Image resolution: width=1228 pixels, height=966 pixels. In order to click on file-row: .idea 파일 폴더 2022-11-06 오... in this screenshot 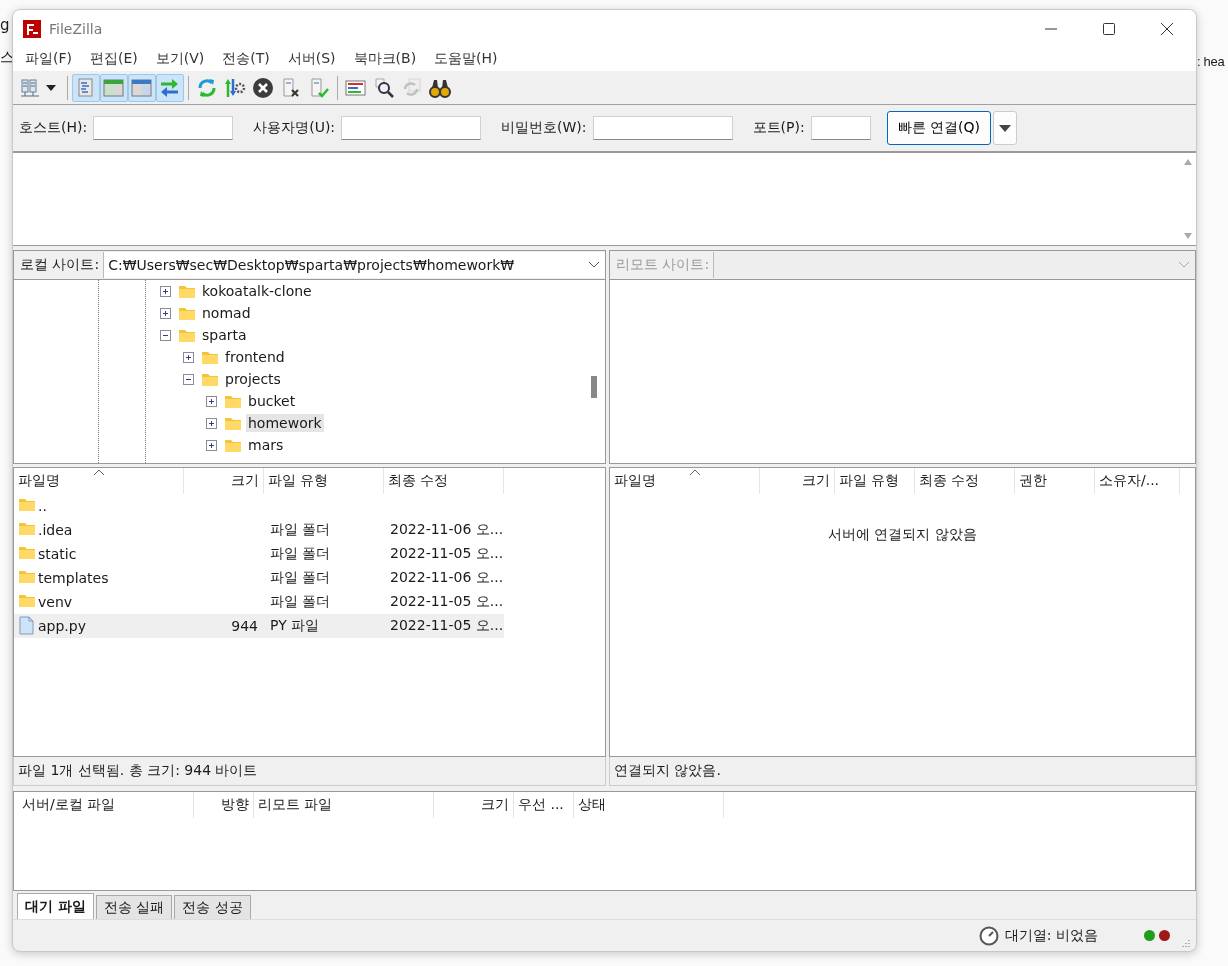, I will do `click(259, 530)`.